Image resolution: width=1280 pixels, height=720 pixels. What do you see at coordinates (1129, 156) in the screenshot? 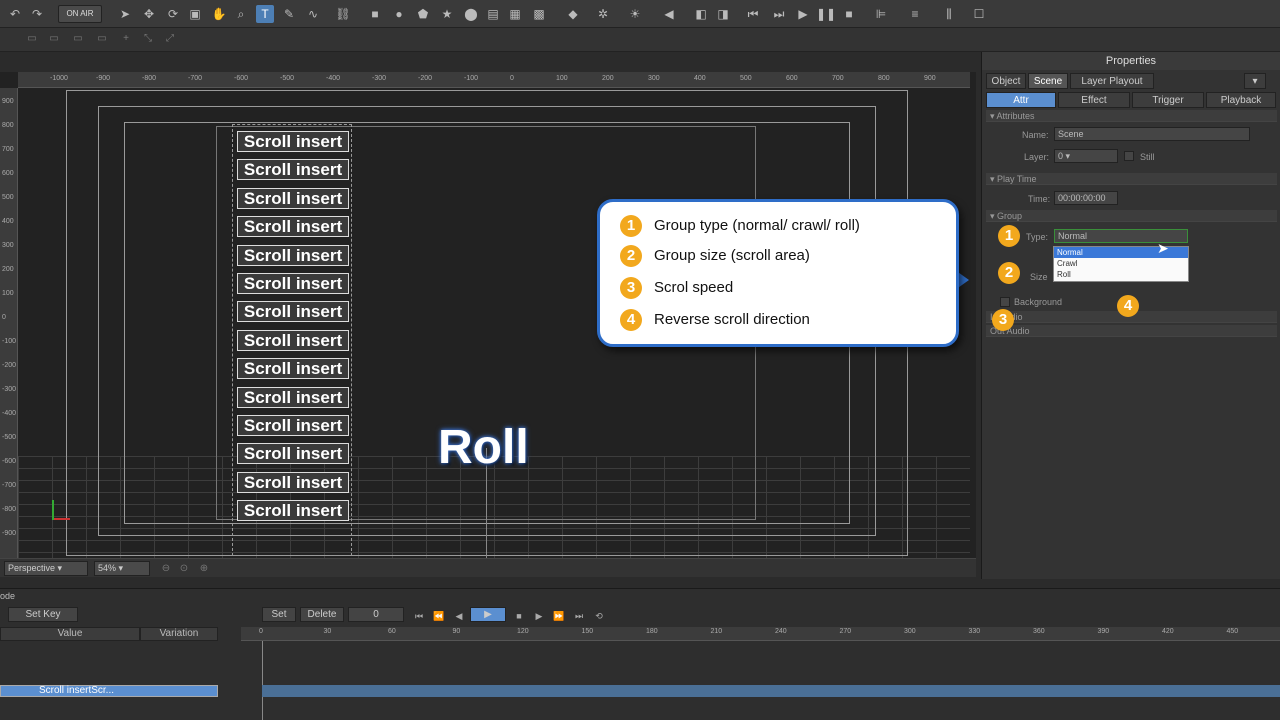
I see `still-checkbox` at bounding box center [1129, 156].